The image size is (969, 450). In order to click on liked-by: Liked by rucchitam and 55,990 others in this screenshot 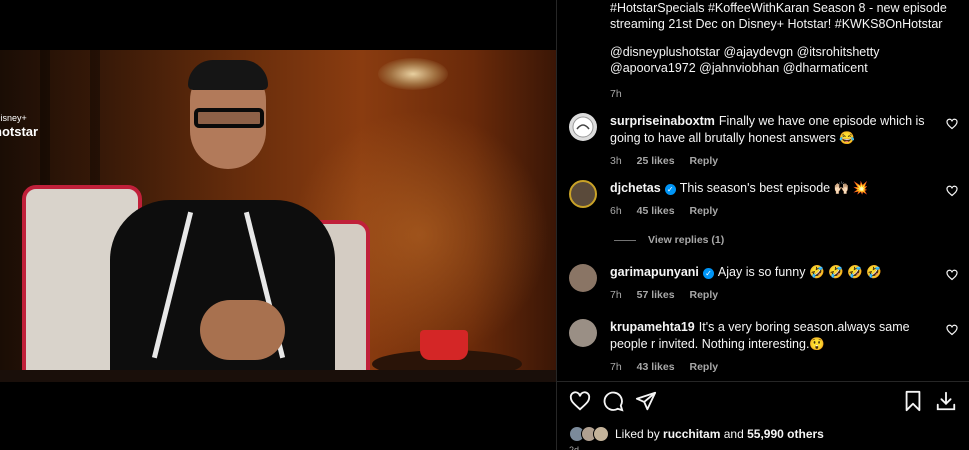, I will do `click(696, 434)`.